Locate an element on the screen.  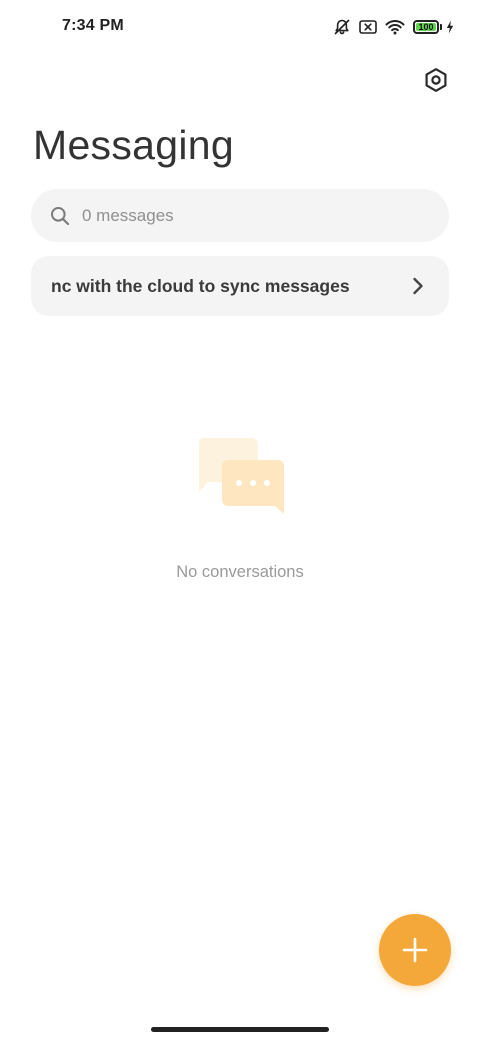
bell-off-icon is located at coordinates (342, 27).